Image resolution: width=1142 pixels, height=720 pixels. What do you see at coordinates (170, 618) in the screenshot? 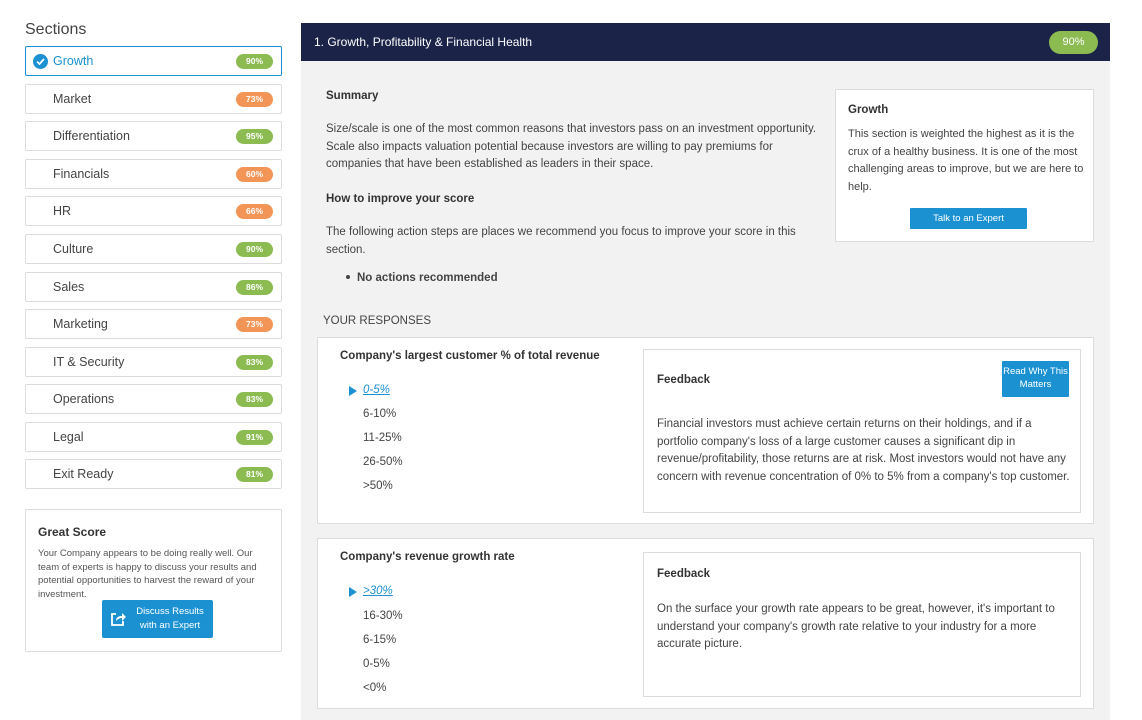
I see `discuss-results-label: Discuss Results with an Expert` at bounding box center [170, 618].